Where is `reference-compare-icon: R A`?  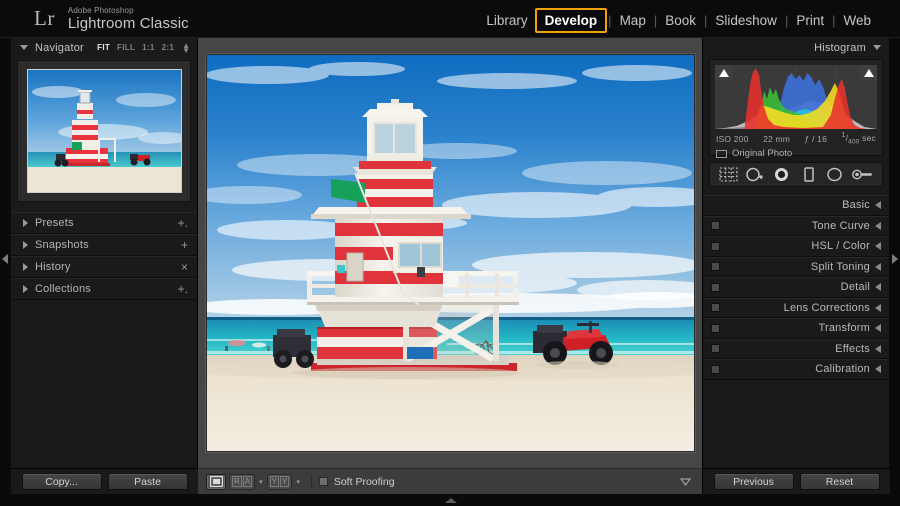 reference-compare-icon: R A is located at coordinates (242, 481).